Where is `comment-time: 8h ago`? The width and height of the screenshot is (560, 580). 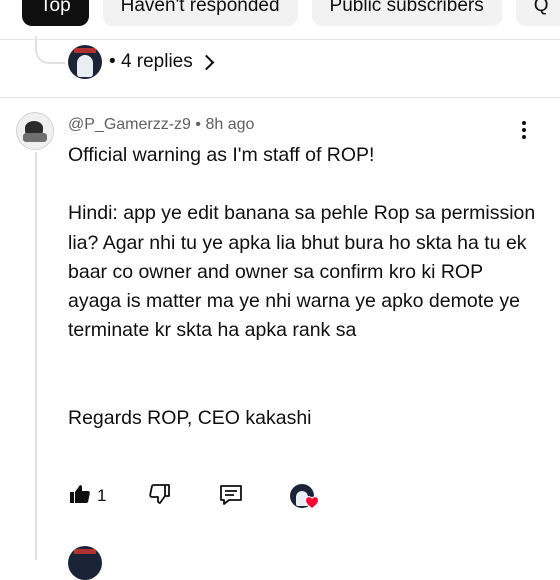
comment-time: 8h ago is located at coordinates (230, 124).